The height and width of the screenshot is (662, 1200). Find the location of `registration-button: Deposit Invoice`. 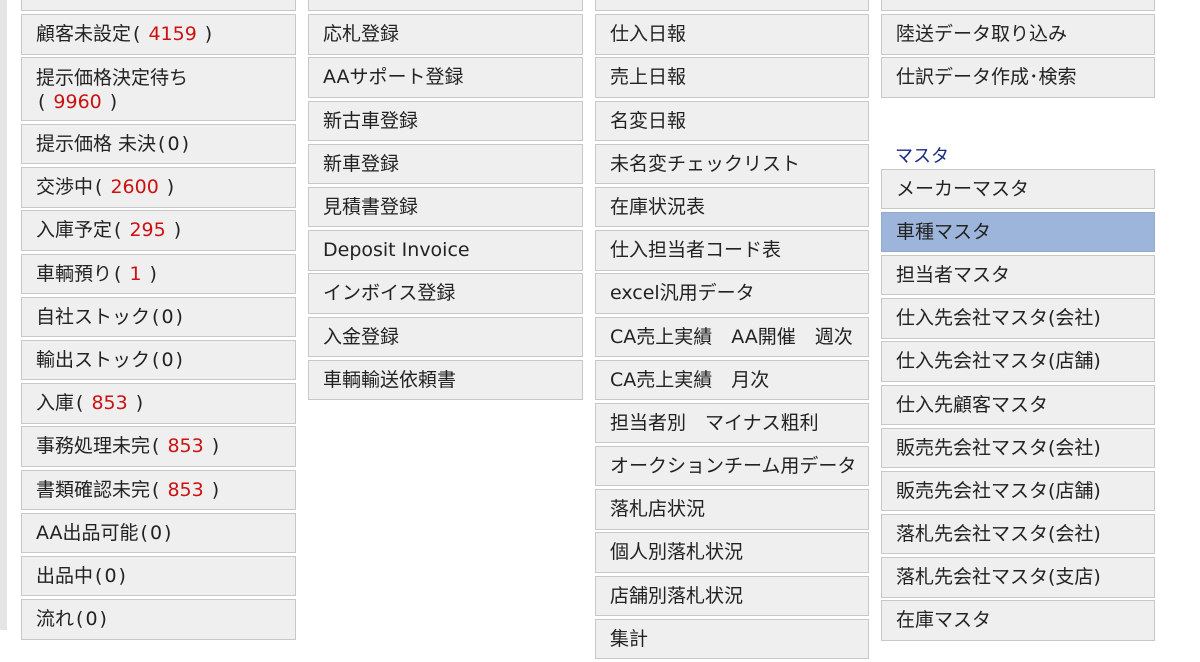

registration-button: Deposit Invoice is located at coordinates (445, 250).